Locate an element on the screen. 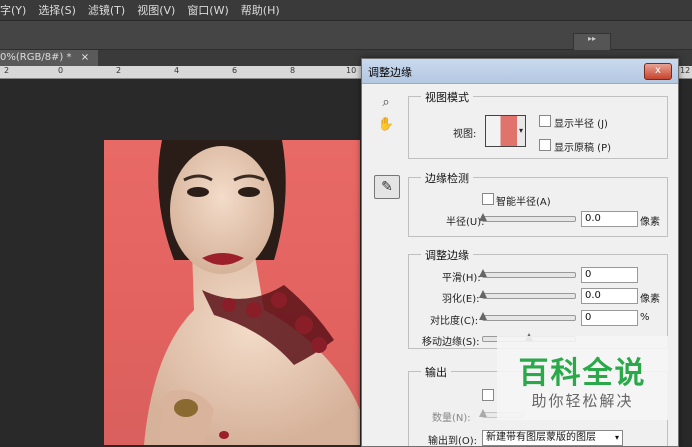 The image size is (692, 447). menu-bar: 字(Y) 选择(S) 滤镜(T) 视图(V) 窗口(W) 帮助(H) is located at coordinates (346, 10).